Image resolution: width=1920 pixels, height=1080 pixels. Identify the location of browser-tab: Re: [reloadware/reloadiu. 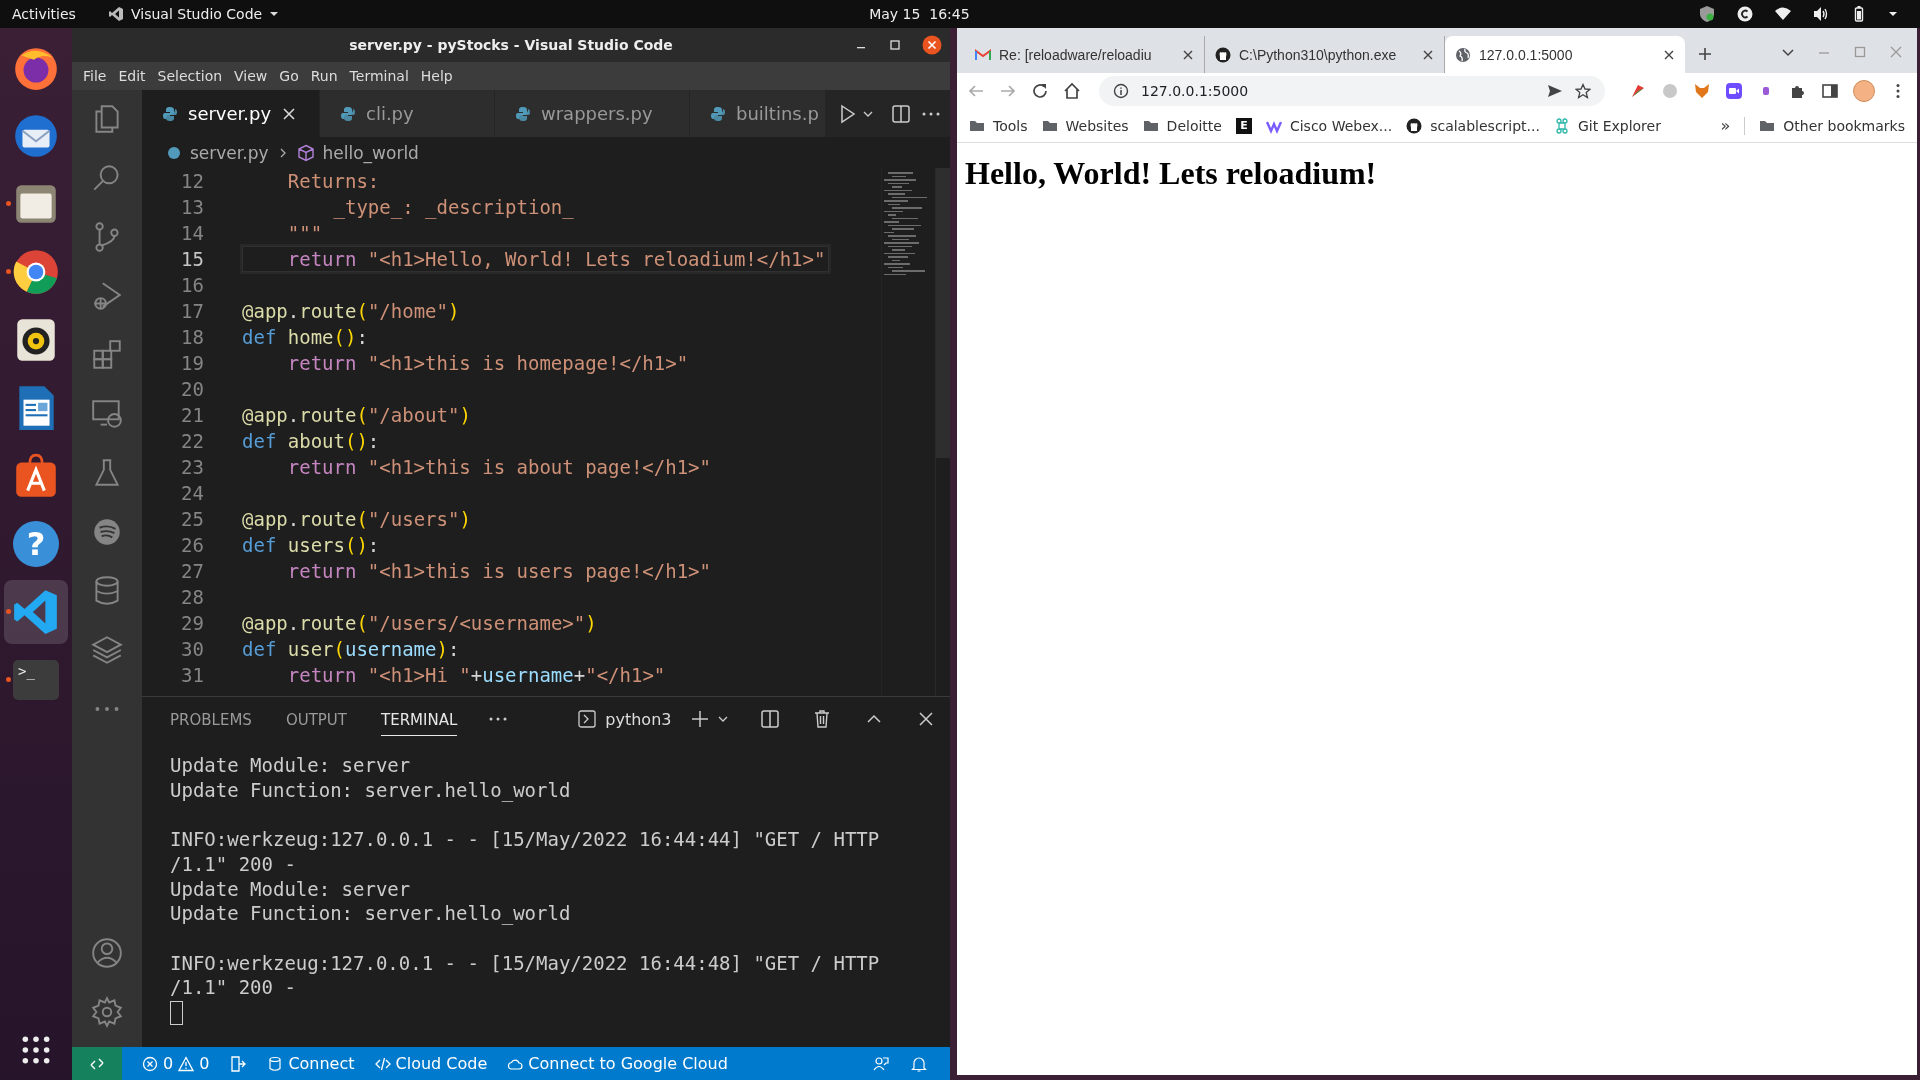
(1085, 54).